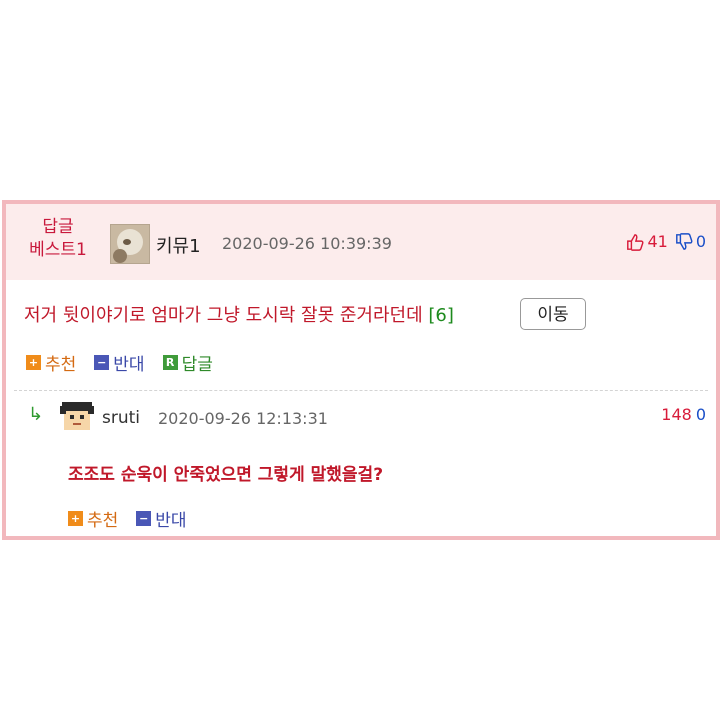 The image size is (720, 702). I want to click on dislike-count: 0, so click(700, 241).